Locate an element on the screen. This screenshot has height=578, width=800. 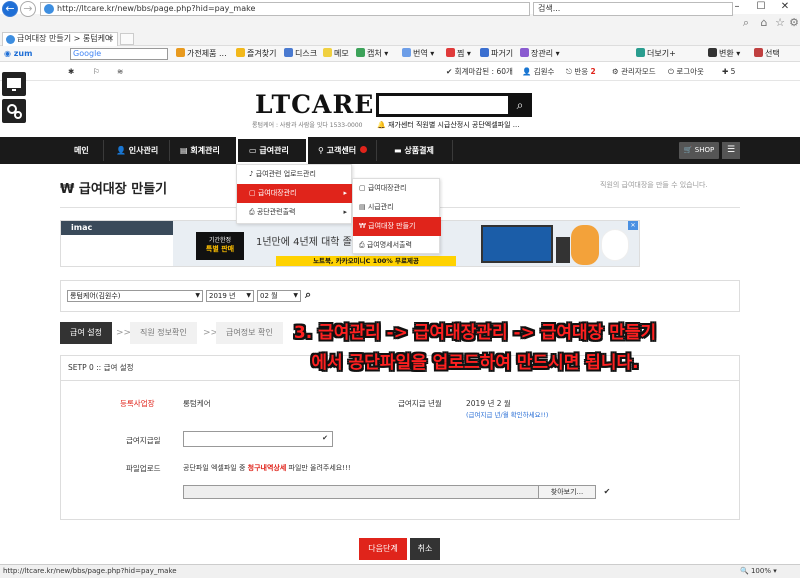
bug-icon: ✱ is located at coordinates (71, 71).